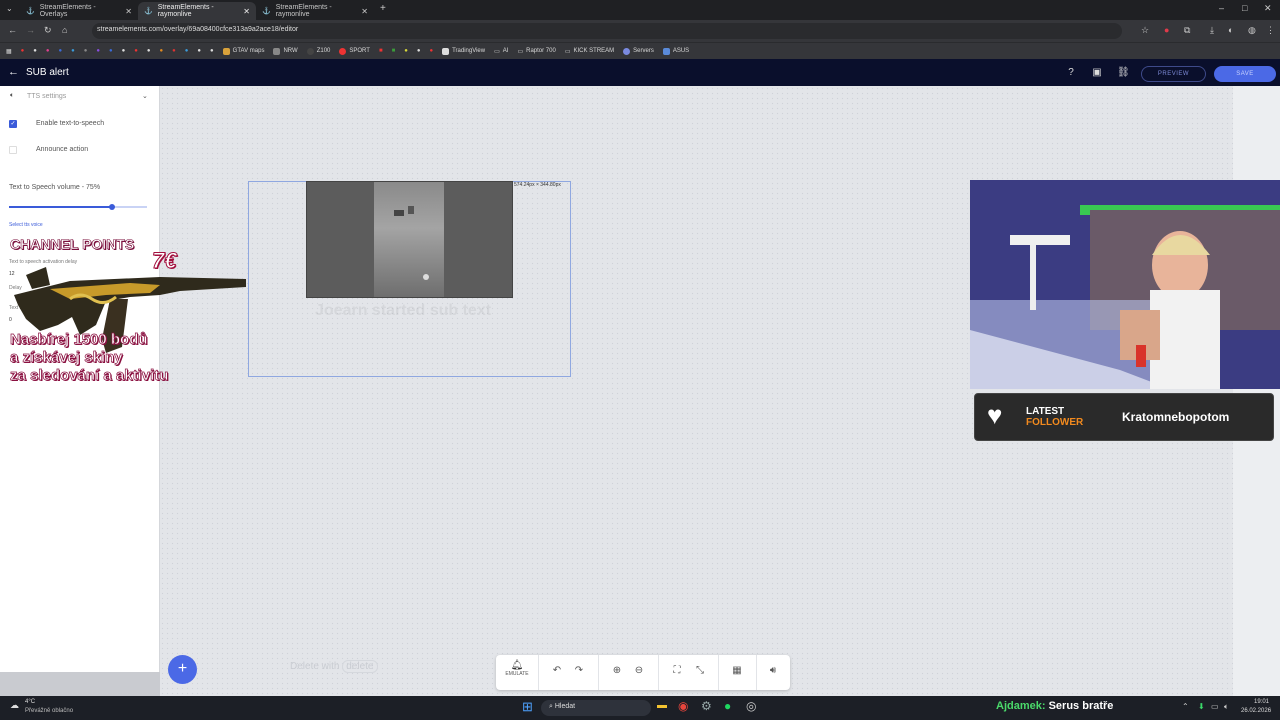  I want to click on zoom-out-icon: ⊖, so click(639, 670).